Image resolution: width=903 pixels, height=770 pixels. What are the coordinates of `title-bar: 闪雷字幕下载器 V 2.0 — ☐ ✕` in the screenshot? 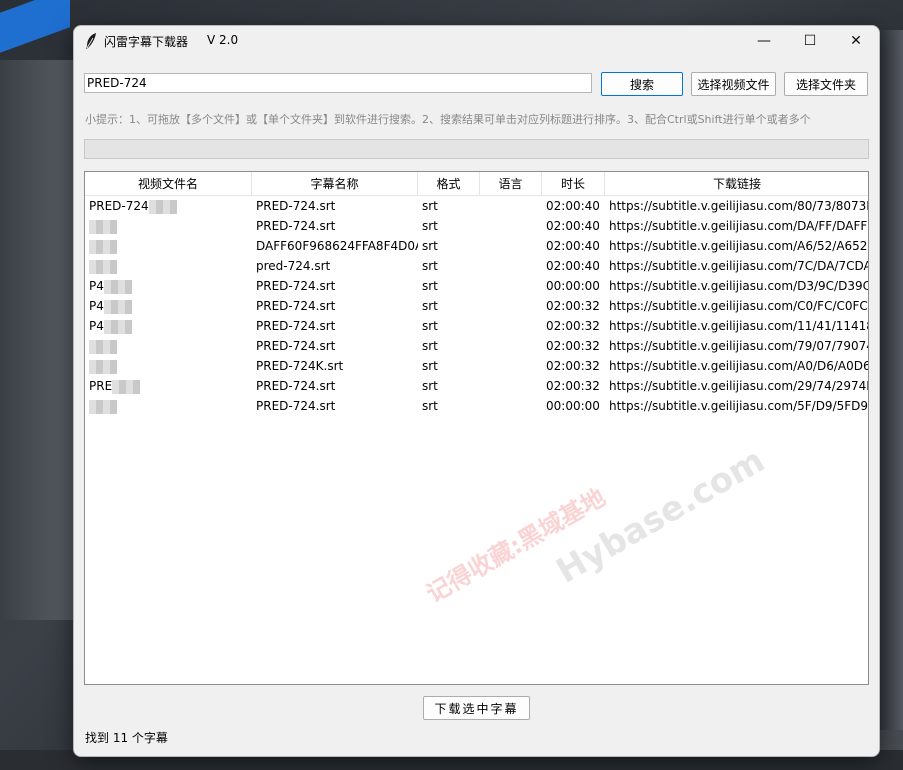 It's located at (476, 41).